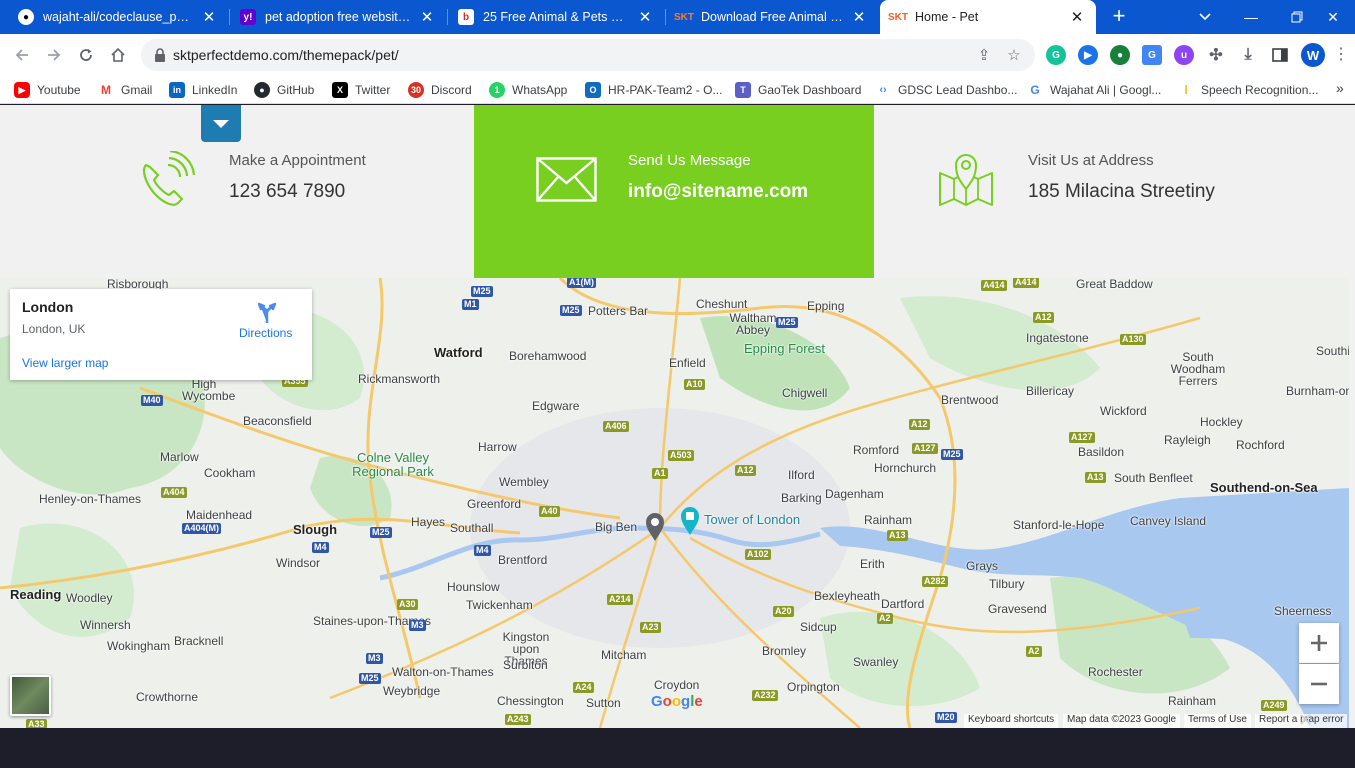 Image resolution: width=1355 pixels, height=768 pixels. I want to click on road-shield: M3, so click(417, 625).